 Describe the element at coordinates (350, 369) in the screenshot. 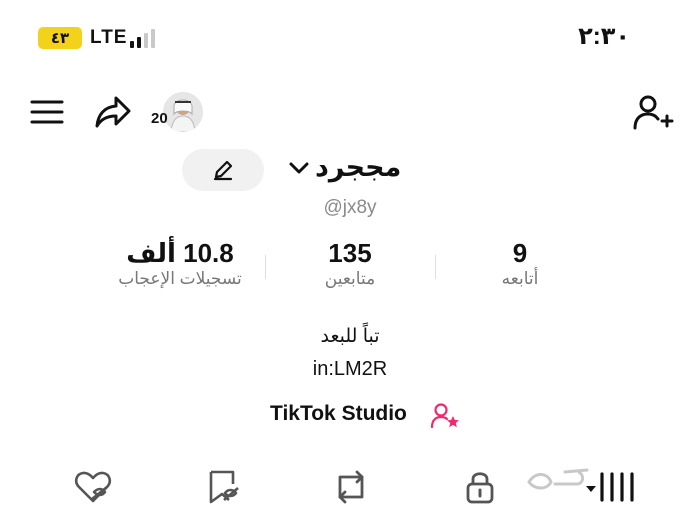

I see `bio-line: in:LM2R` at that location.